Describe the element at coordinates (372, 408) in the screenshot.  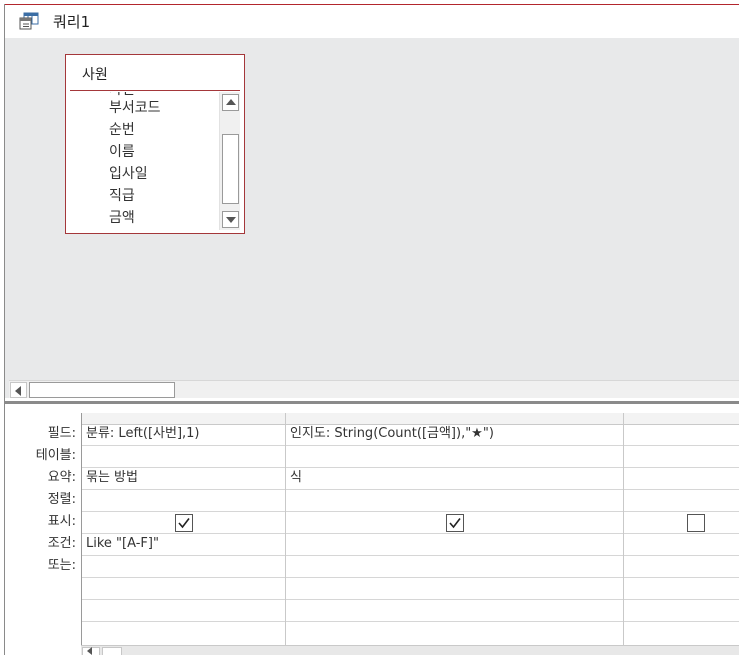
I see `pane-splitter` at that location.